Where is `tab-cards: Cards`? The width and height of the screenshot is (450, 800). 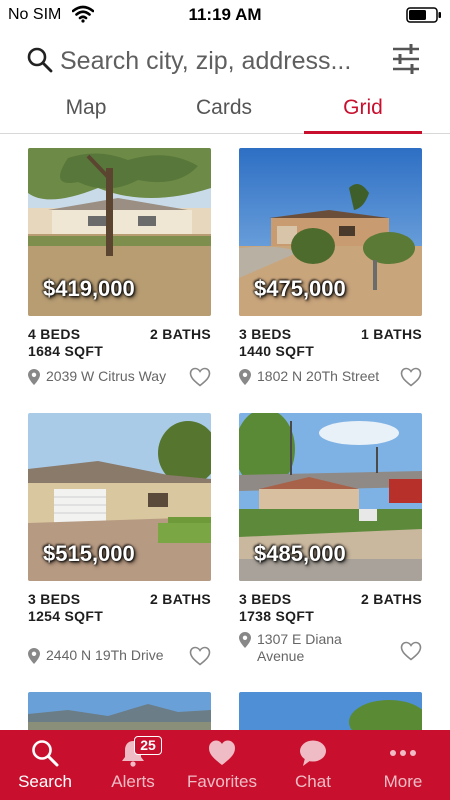
tab-cards: Cards is located at coordinates (224, 115).